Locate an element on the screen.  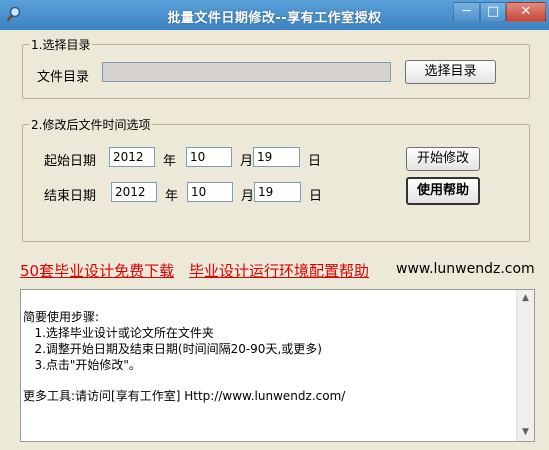
website-label: www.lunwendz.com is located at coordinates (465, 269).